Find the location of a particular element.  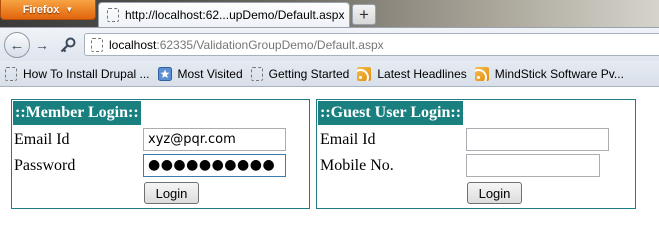

guest-email-input is located at coordinates (537, 139).